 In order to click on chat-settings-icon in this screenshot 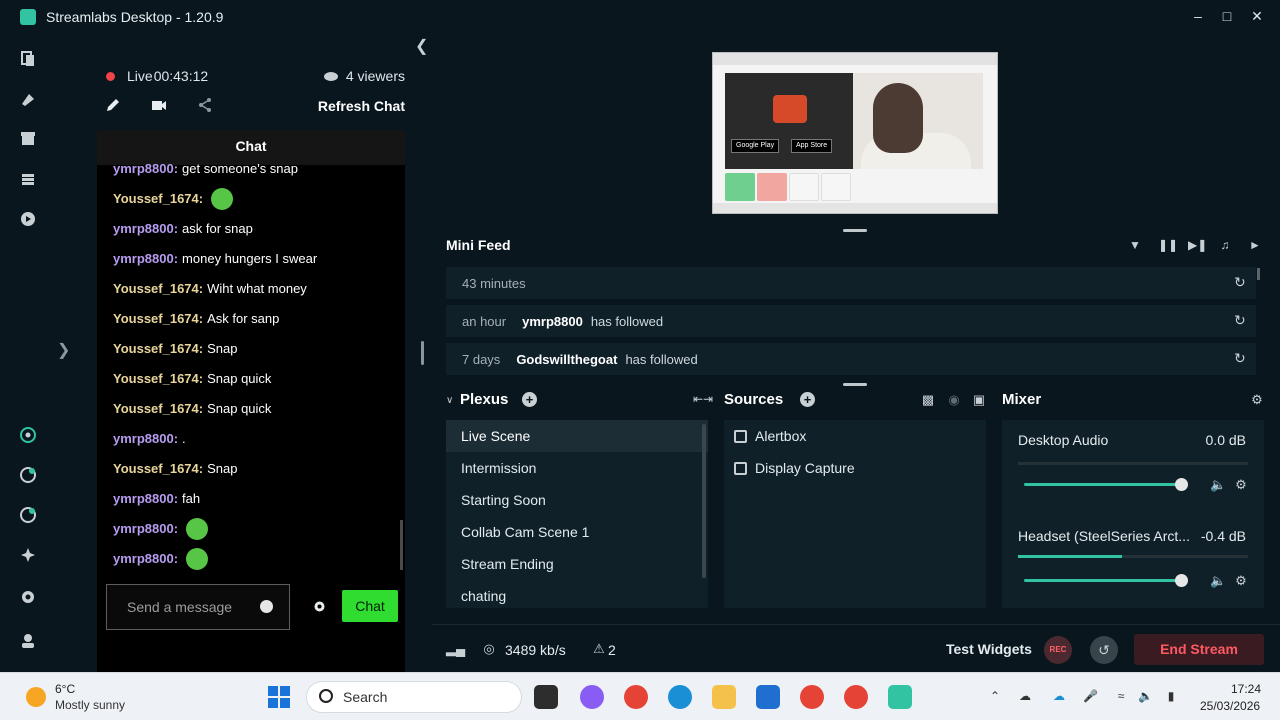, I will do `click(319, 606)`.